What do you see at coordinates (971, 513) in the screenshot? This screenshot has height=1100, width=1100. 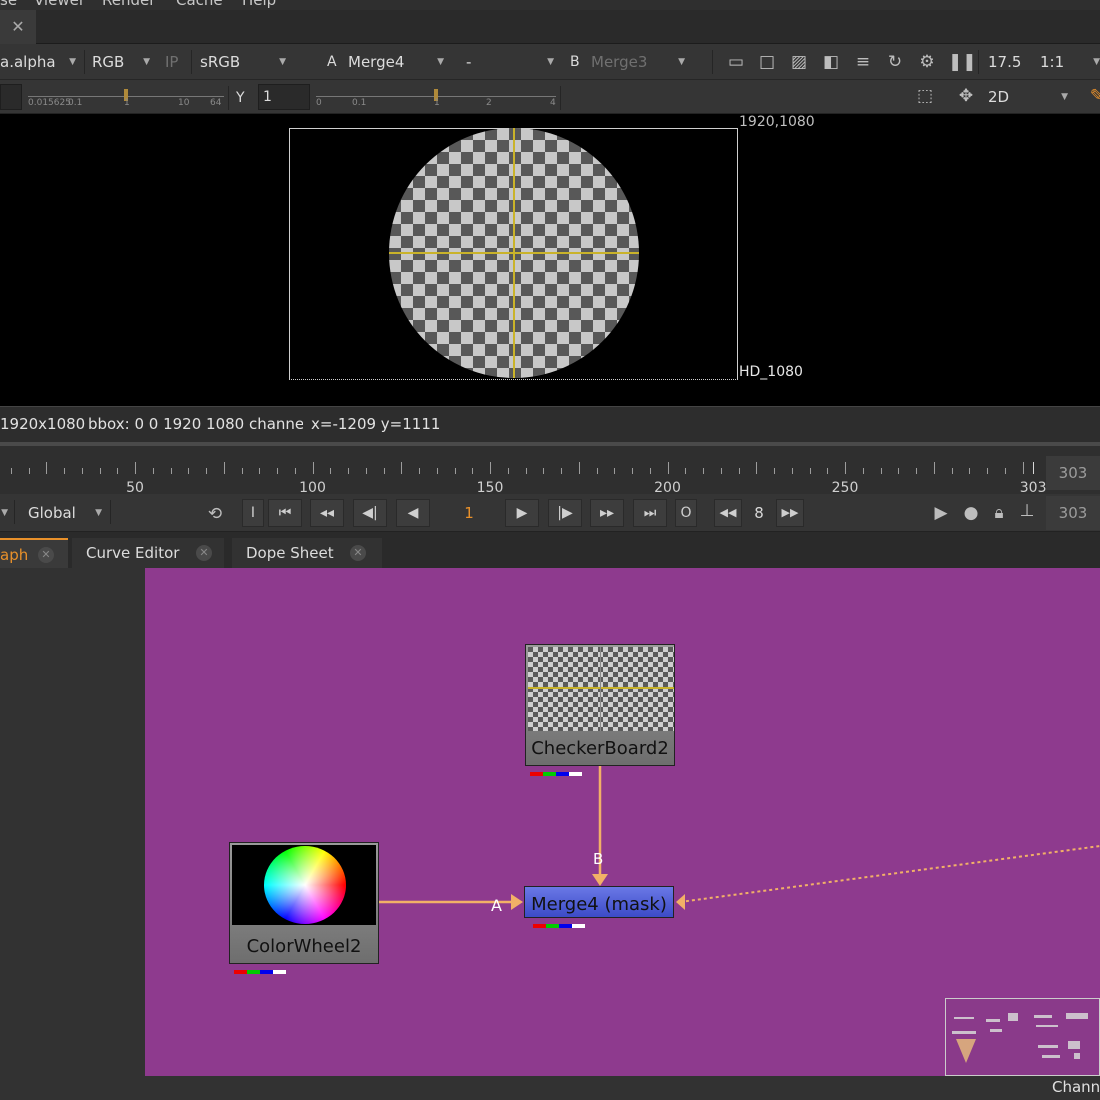 I see `record-icon: ●` at bounding box center [971, 513].